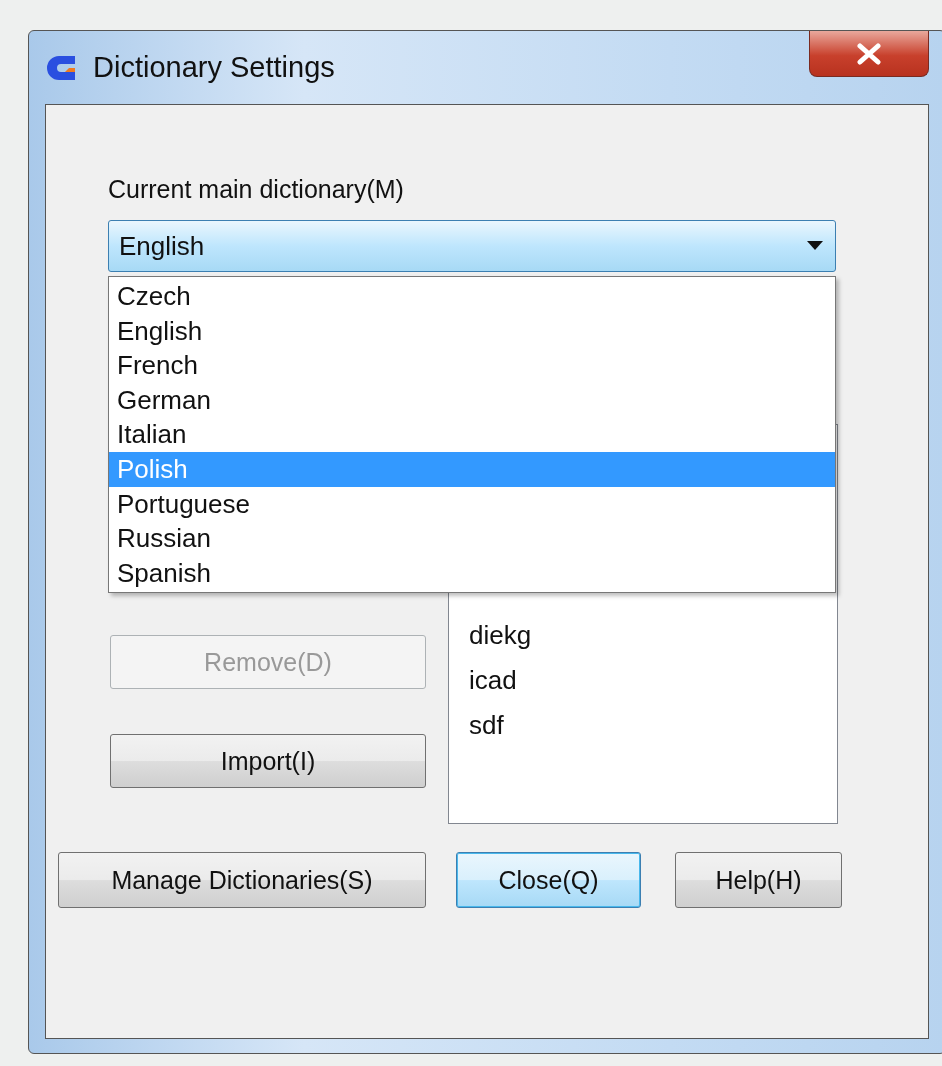  I want to click on footer-button: Close(Q), so click(548, 880).